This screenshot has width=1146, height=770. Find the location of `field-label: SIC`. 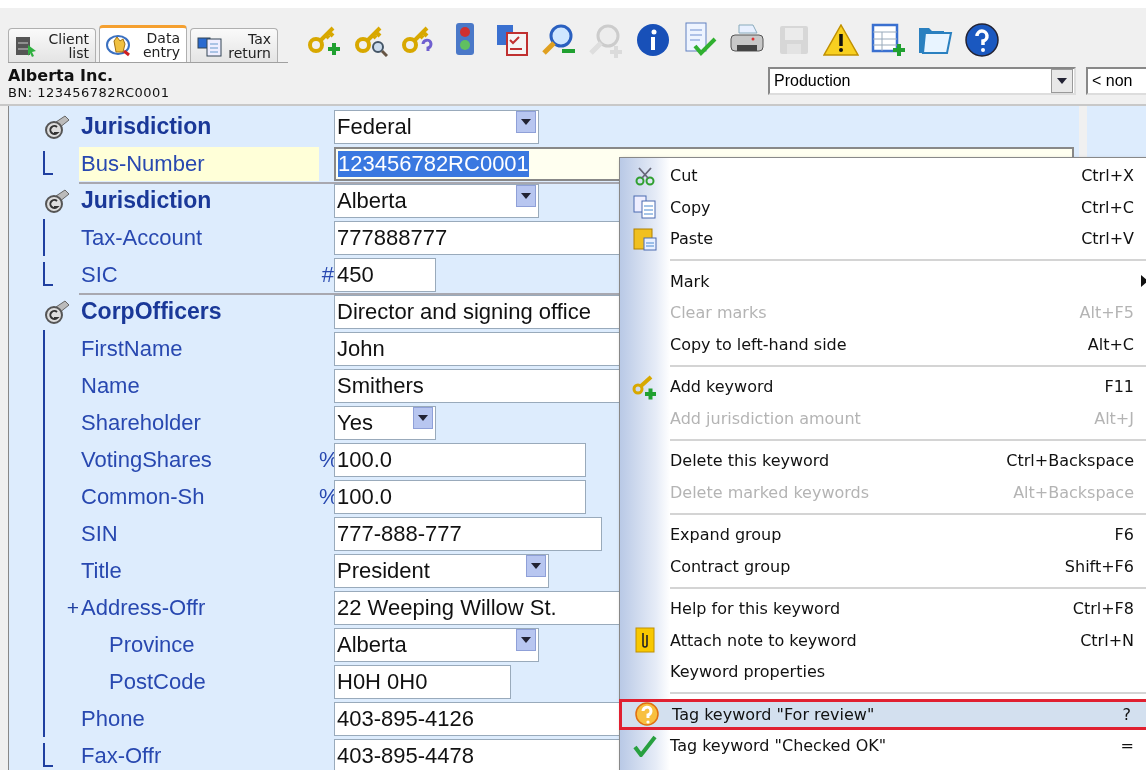

field-label: SIC is located at coordinates (99, 274).